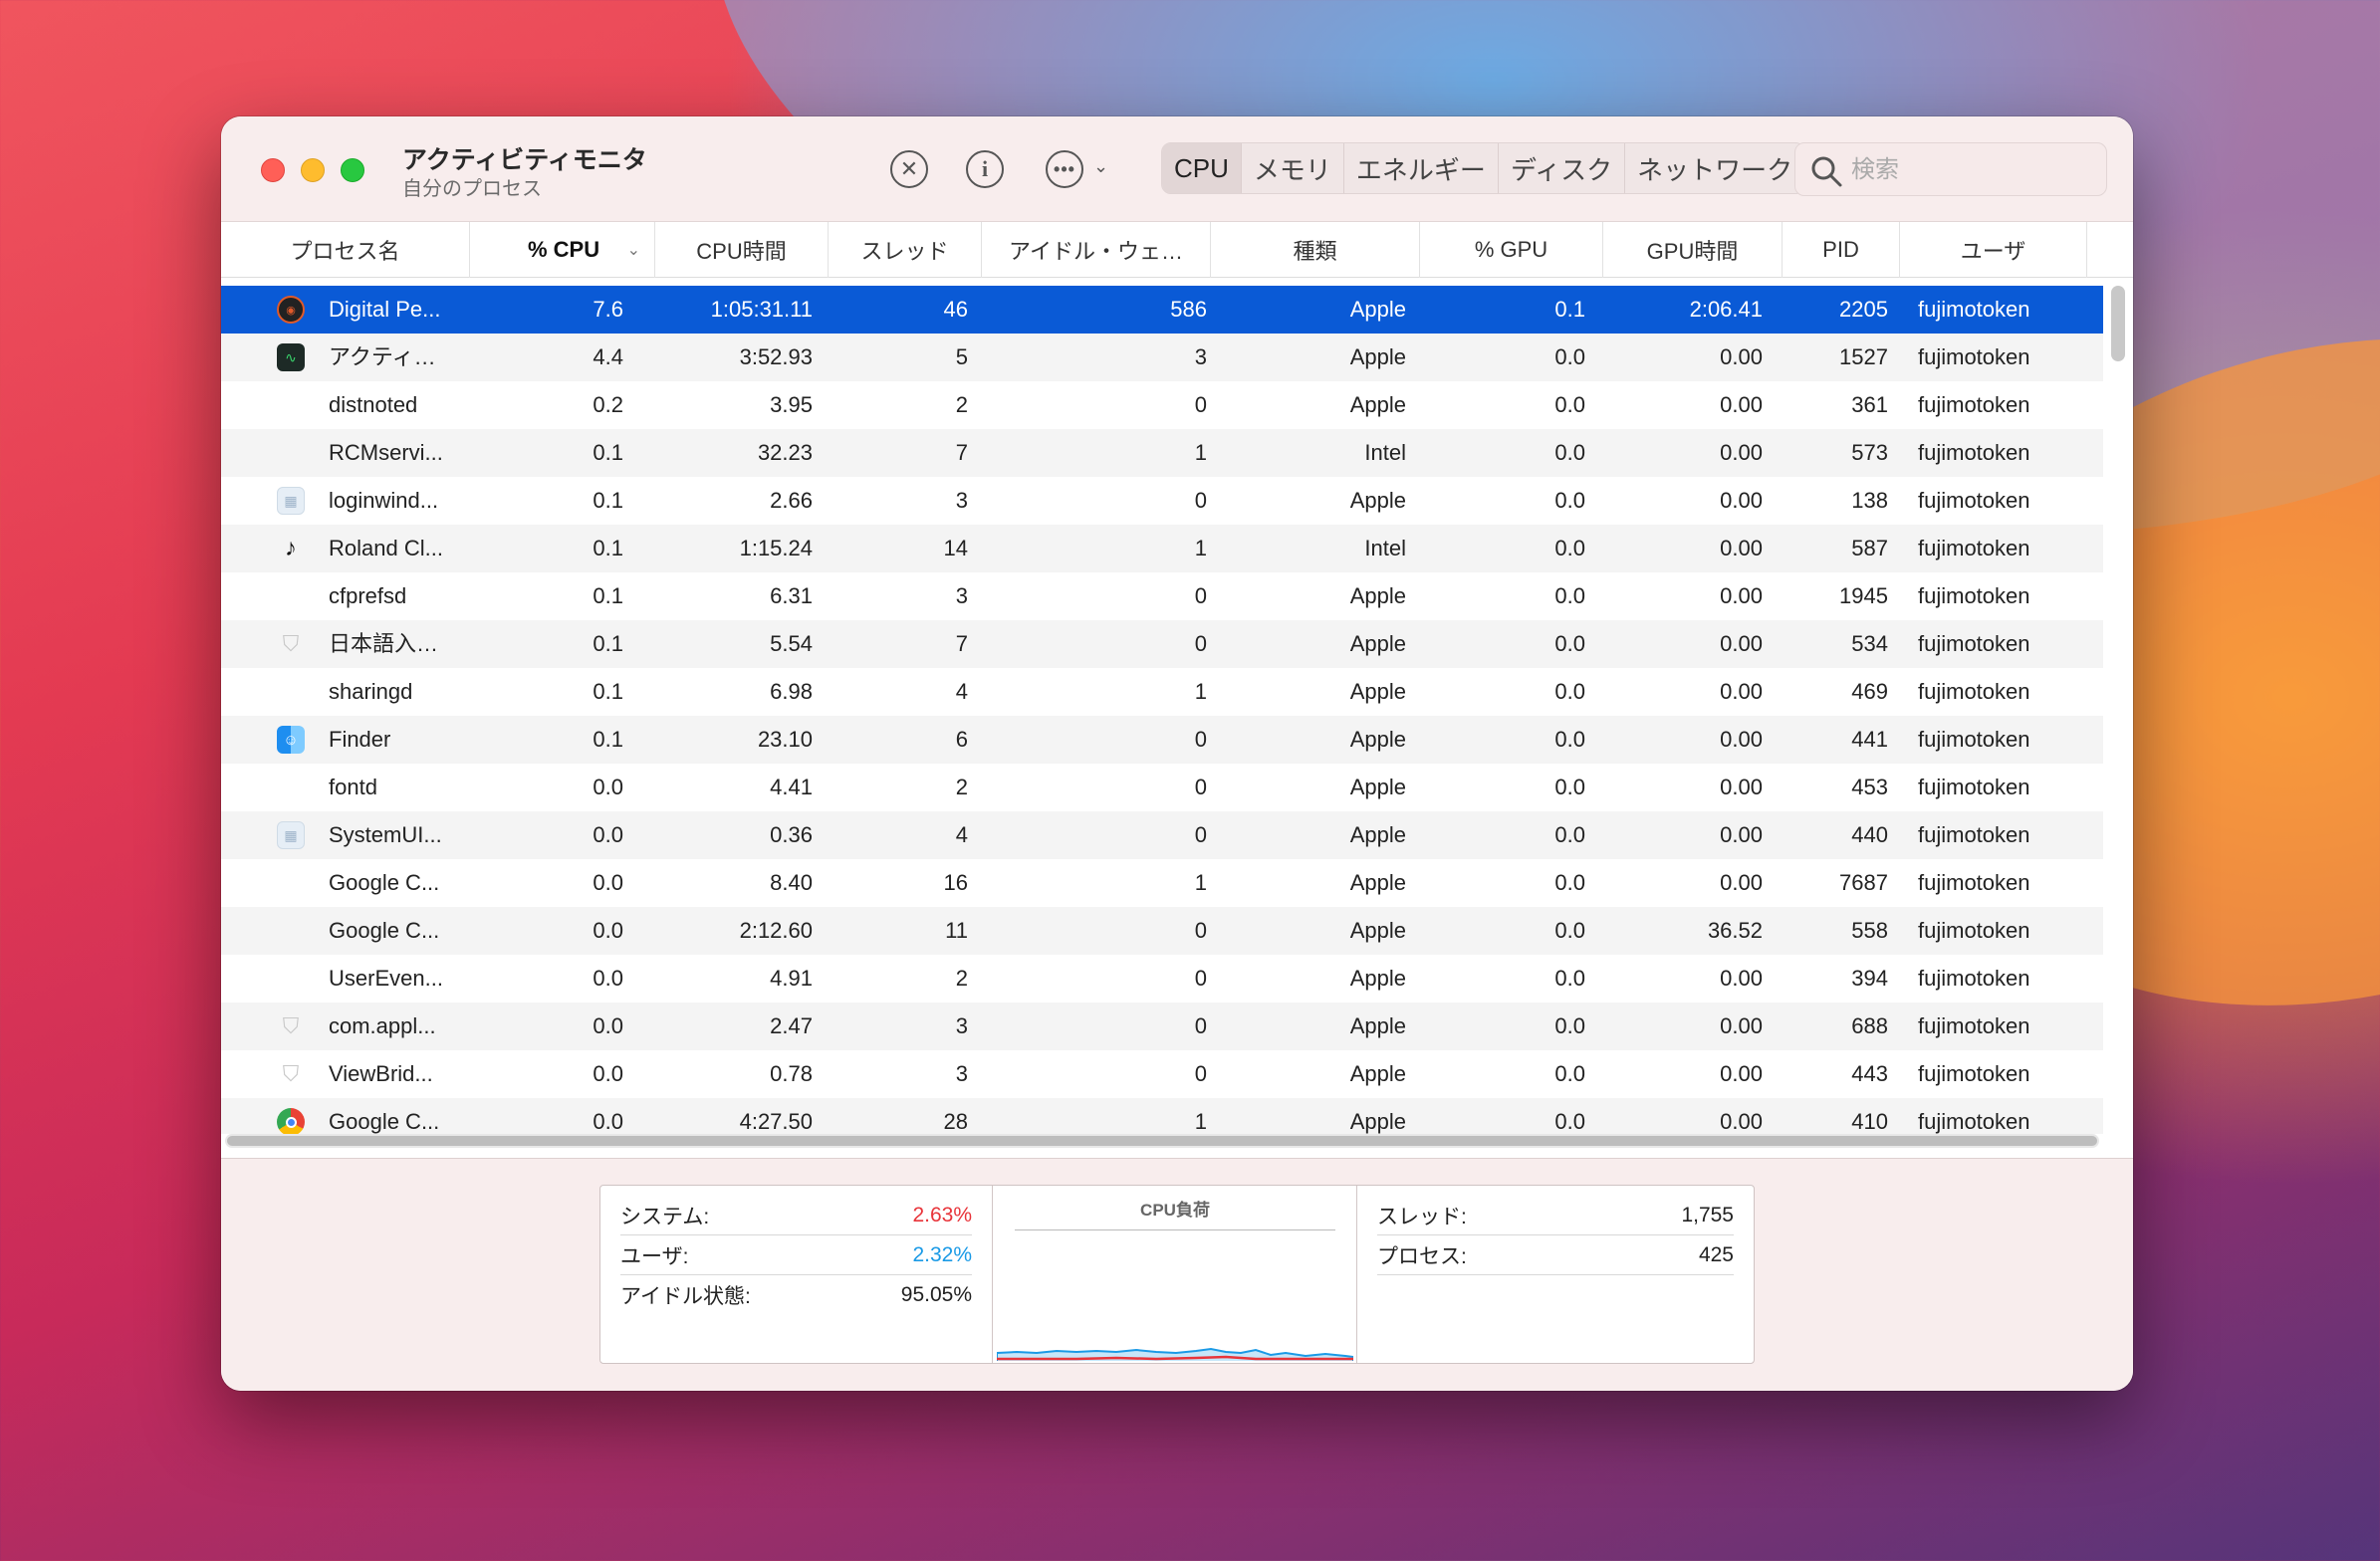 The width and height of the screenshot is (2380, 1561). I want to click on stat-value: 2.63%, so click(942, 1214).